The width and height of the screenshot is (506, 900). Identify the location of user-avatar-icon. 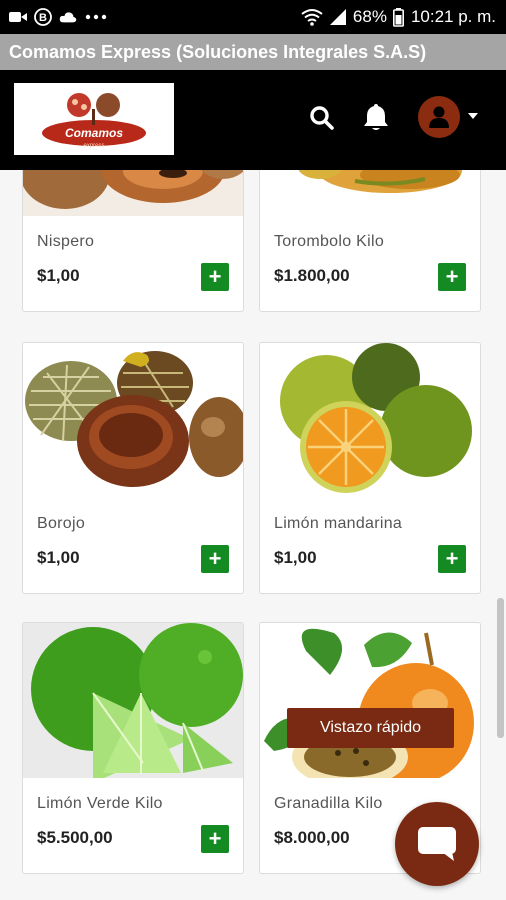
(439, 117).